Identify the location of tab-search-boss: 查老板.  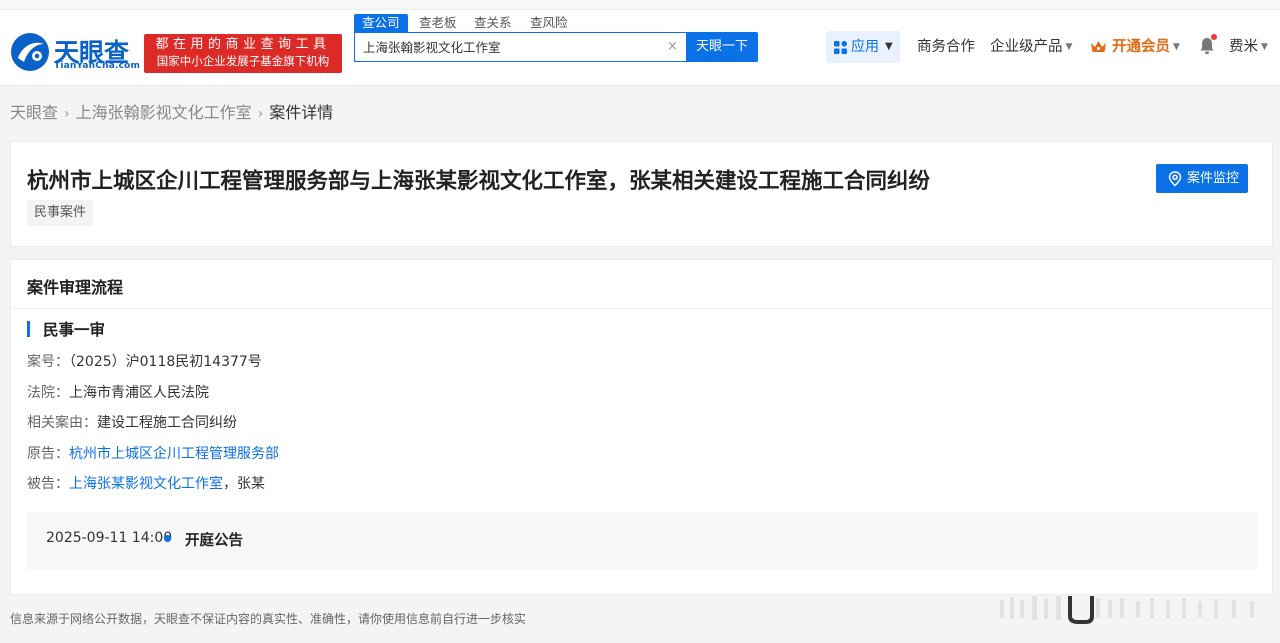
(438, 23).